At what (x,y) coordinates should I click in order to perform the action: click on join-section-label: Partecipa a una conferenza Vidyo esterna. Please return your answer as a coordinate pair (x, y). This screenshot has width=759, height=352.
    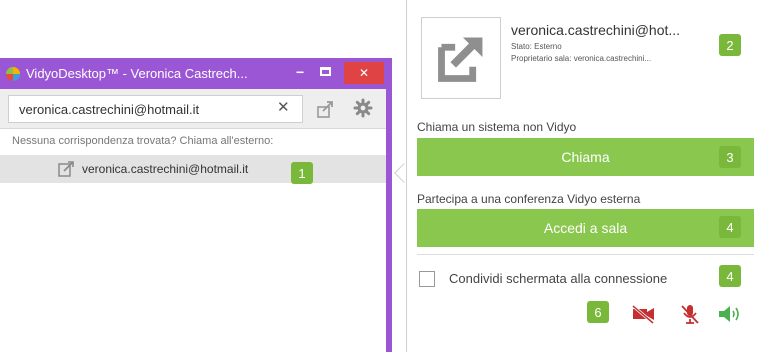
    Looking at the image, I should click on (529, 199).